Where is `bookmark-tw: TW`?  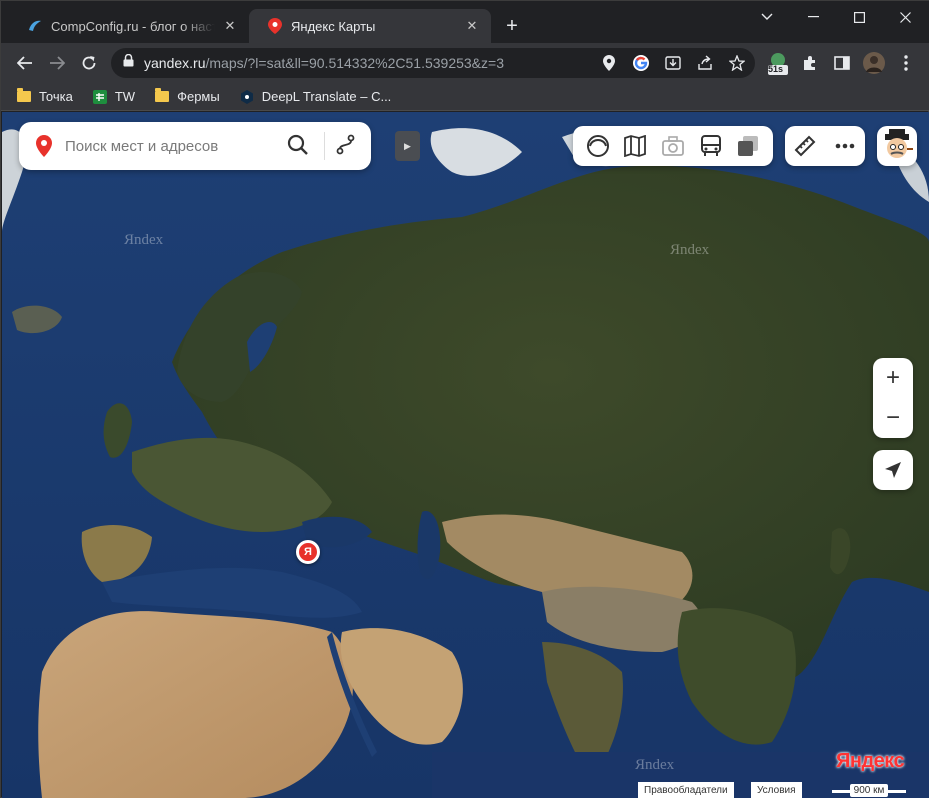 bookmark-tw: TW is located at coordinates (114, 96).